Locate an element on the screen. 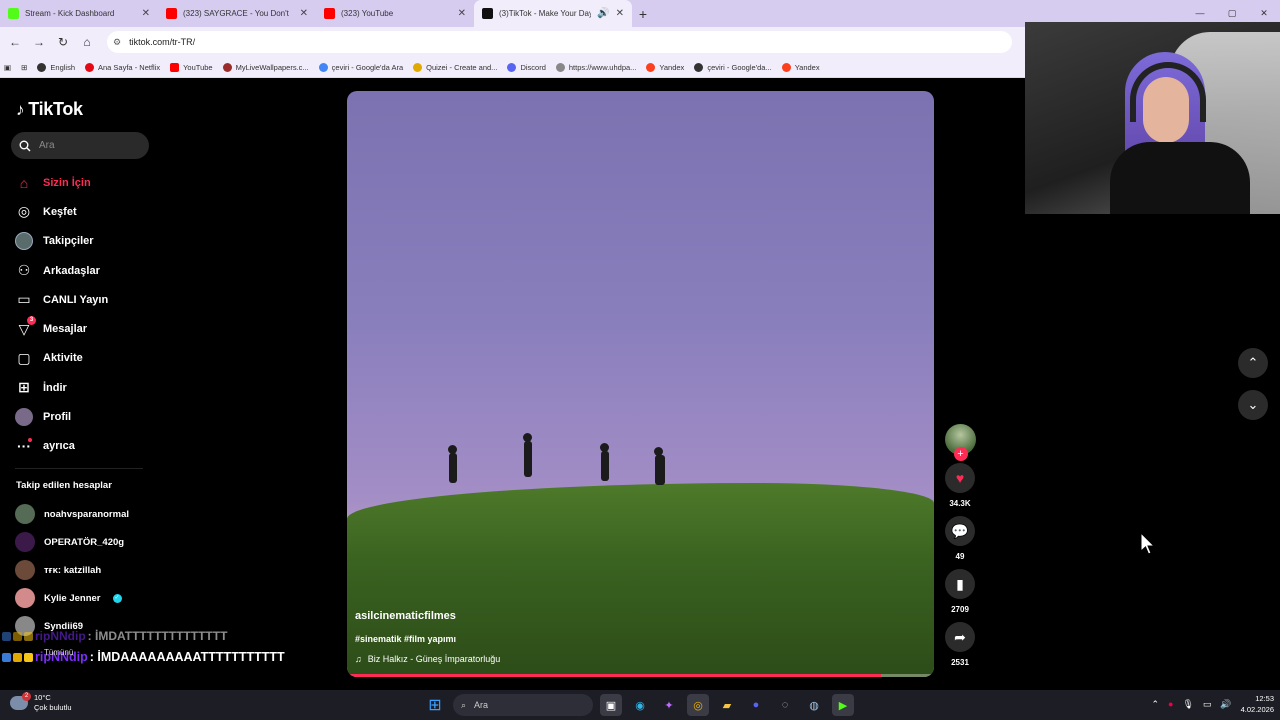 This screenshot has width=1280, height=720. clock: 12:53 4.02.2026 is located at coordinates (1257, 704).